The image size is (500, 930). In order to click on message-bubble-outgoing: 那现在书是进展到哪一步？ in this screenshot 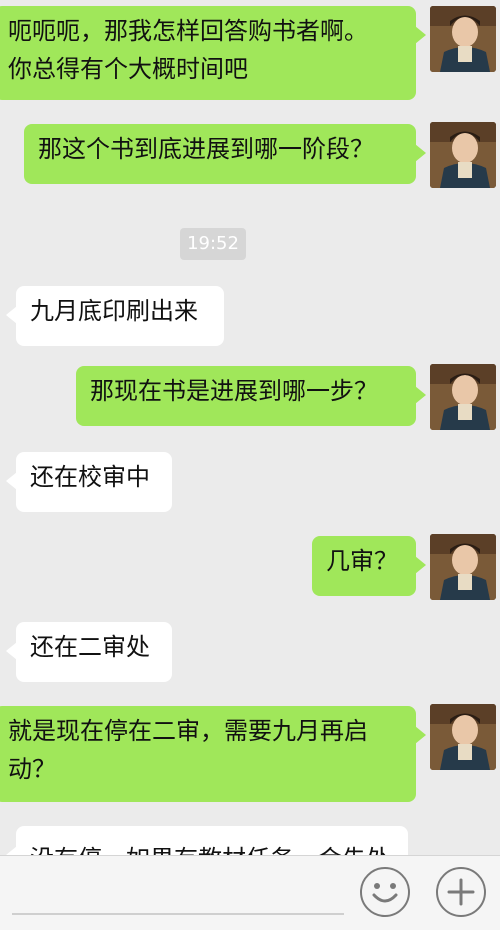, I will do `click(251, 396)`.